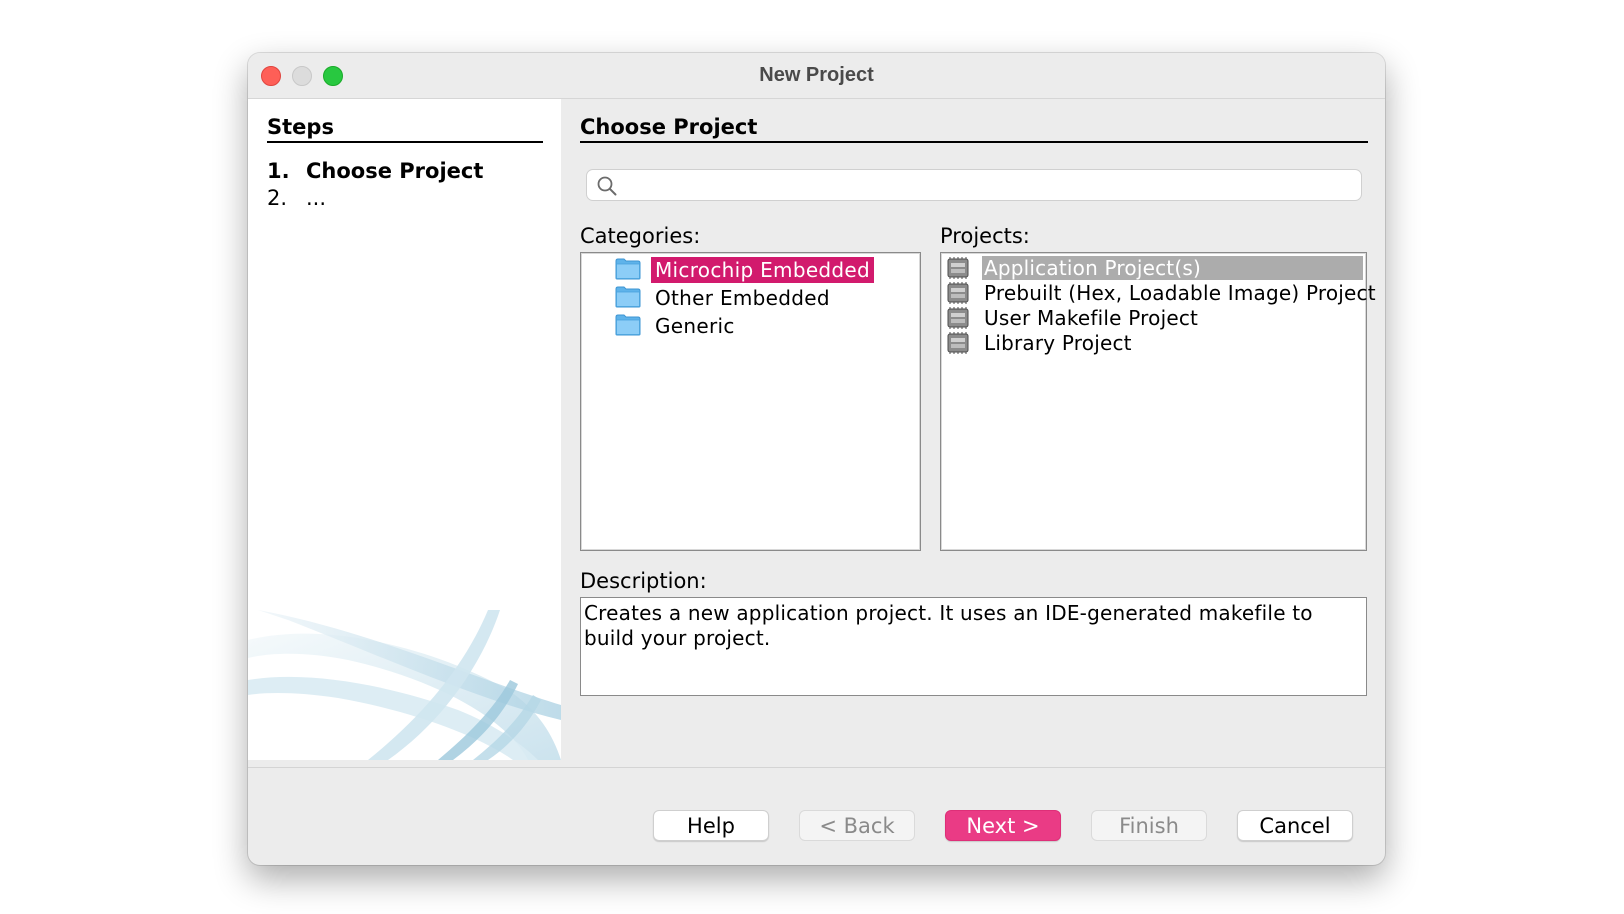 The width and height of the screenshot is (1624, 914). Describe the element at coordinates (278, 171) in the screenshot. I see `step-number: 1.` at that location.